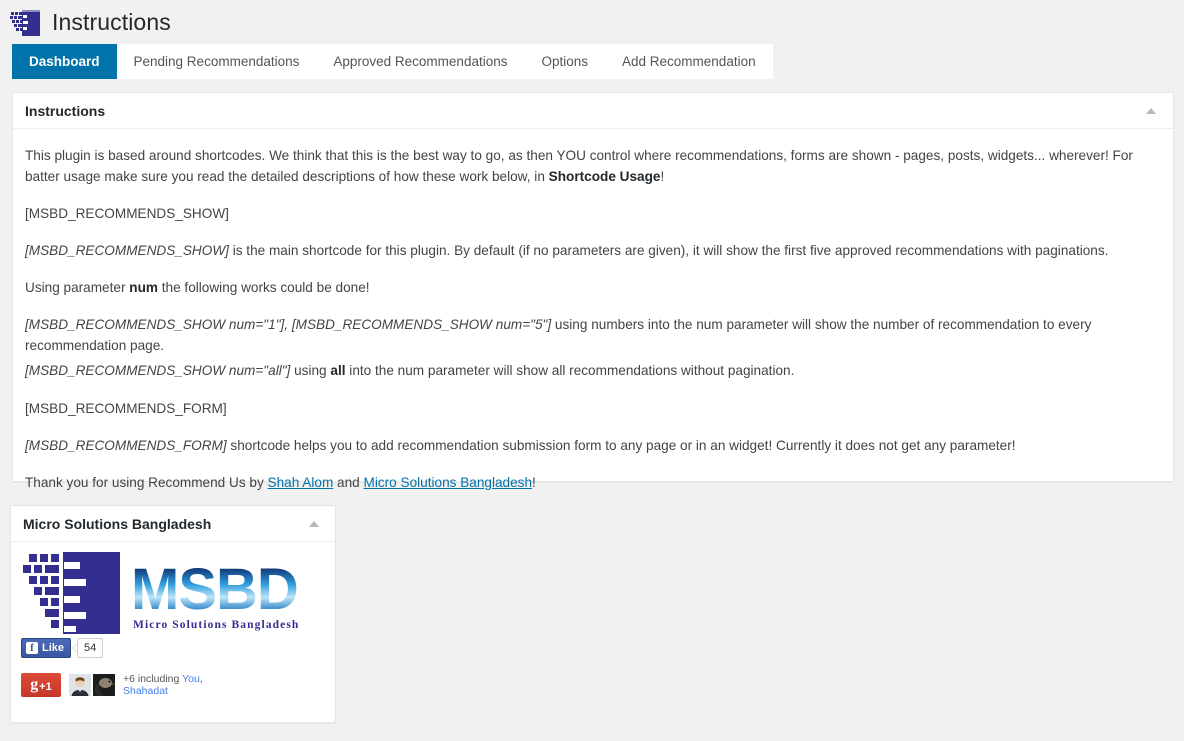  What do you see at coordinates (604, 177) in the screenshot?
I see `shortcode-usage-emphasis: Shortcode Usage` at bounding box center [604, 177].